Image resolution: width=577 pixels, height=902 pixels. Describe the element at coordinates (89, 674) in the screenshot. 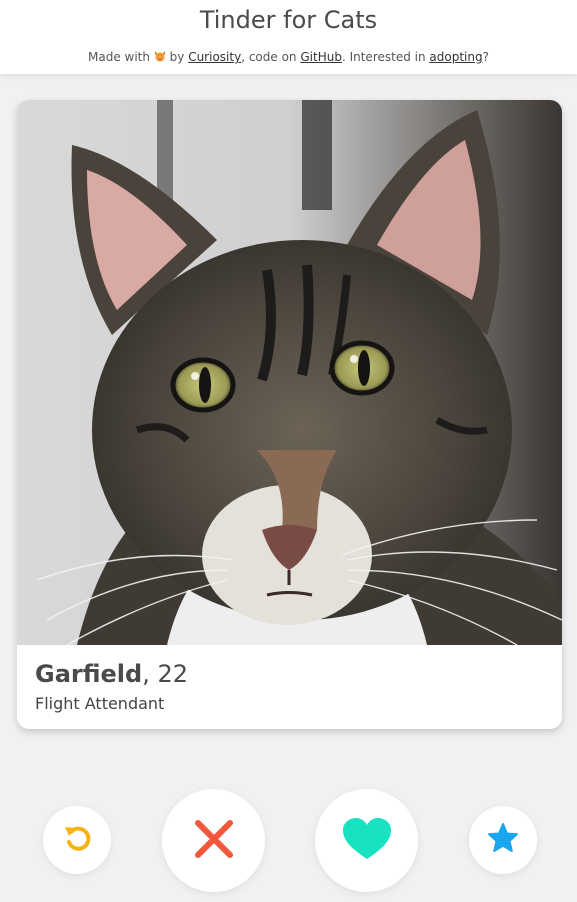

I see `profile-name: Garfield` at that location.